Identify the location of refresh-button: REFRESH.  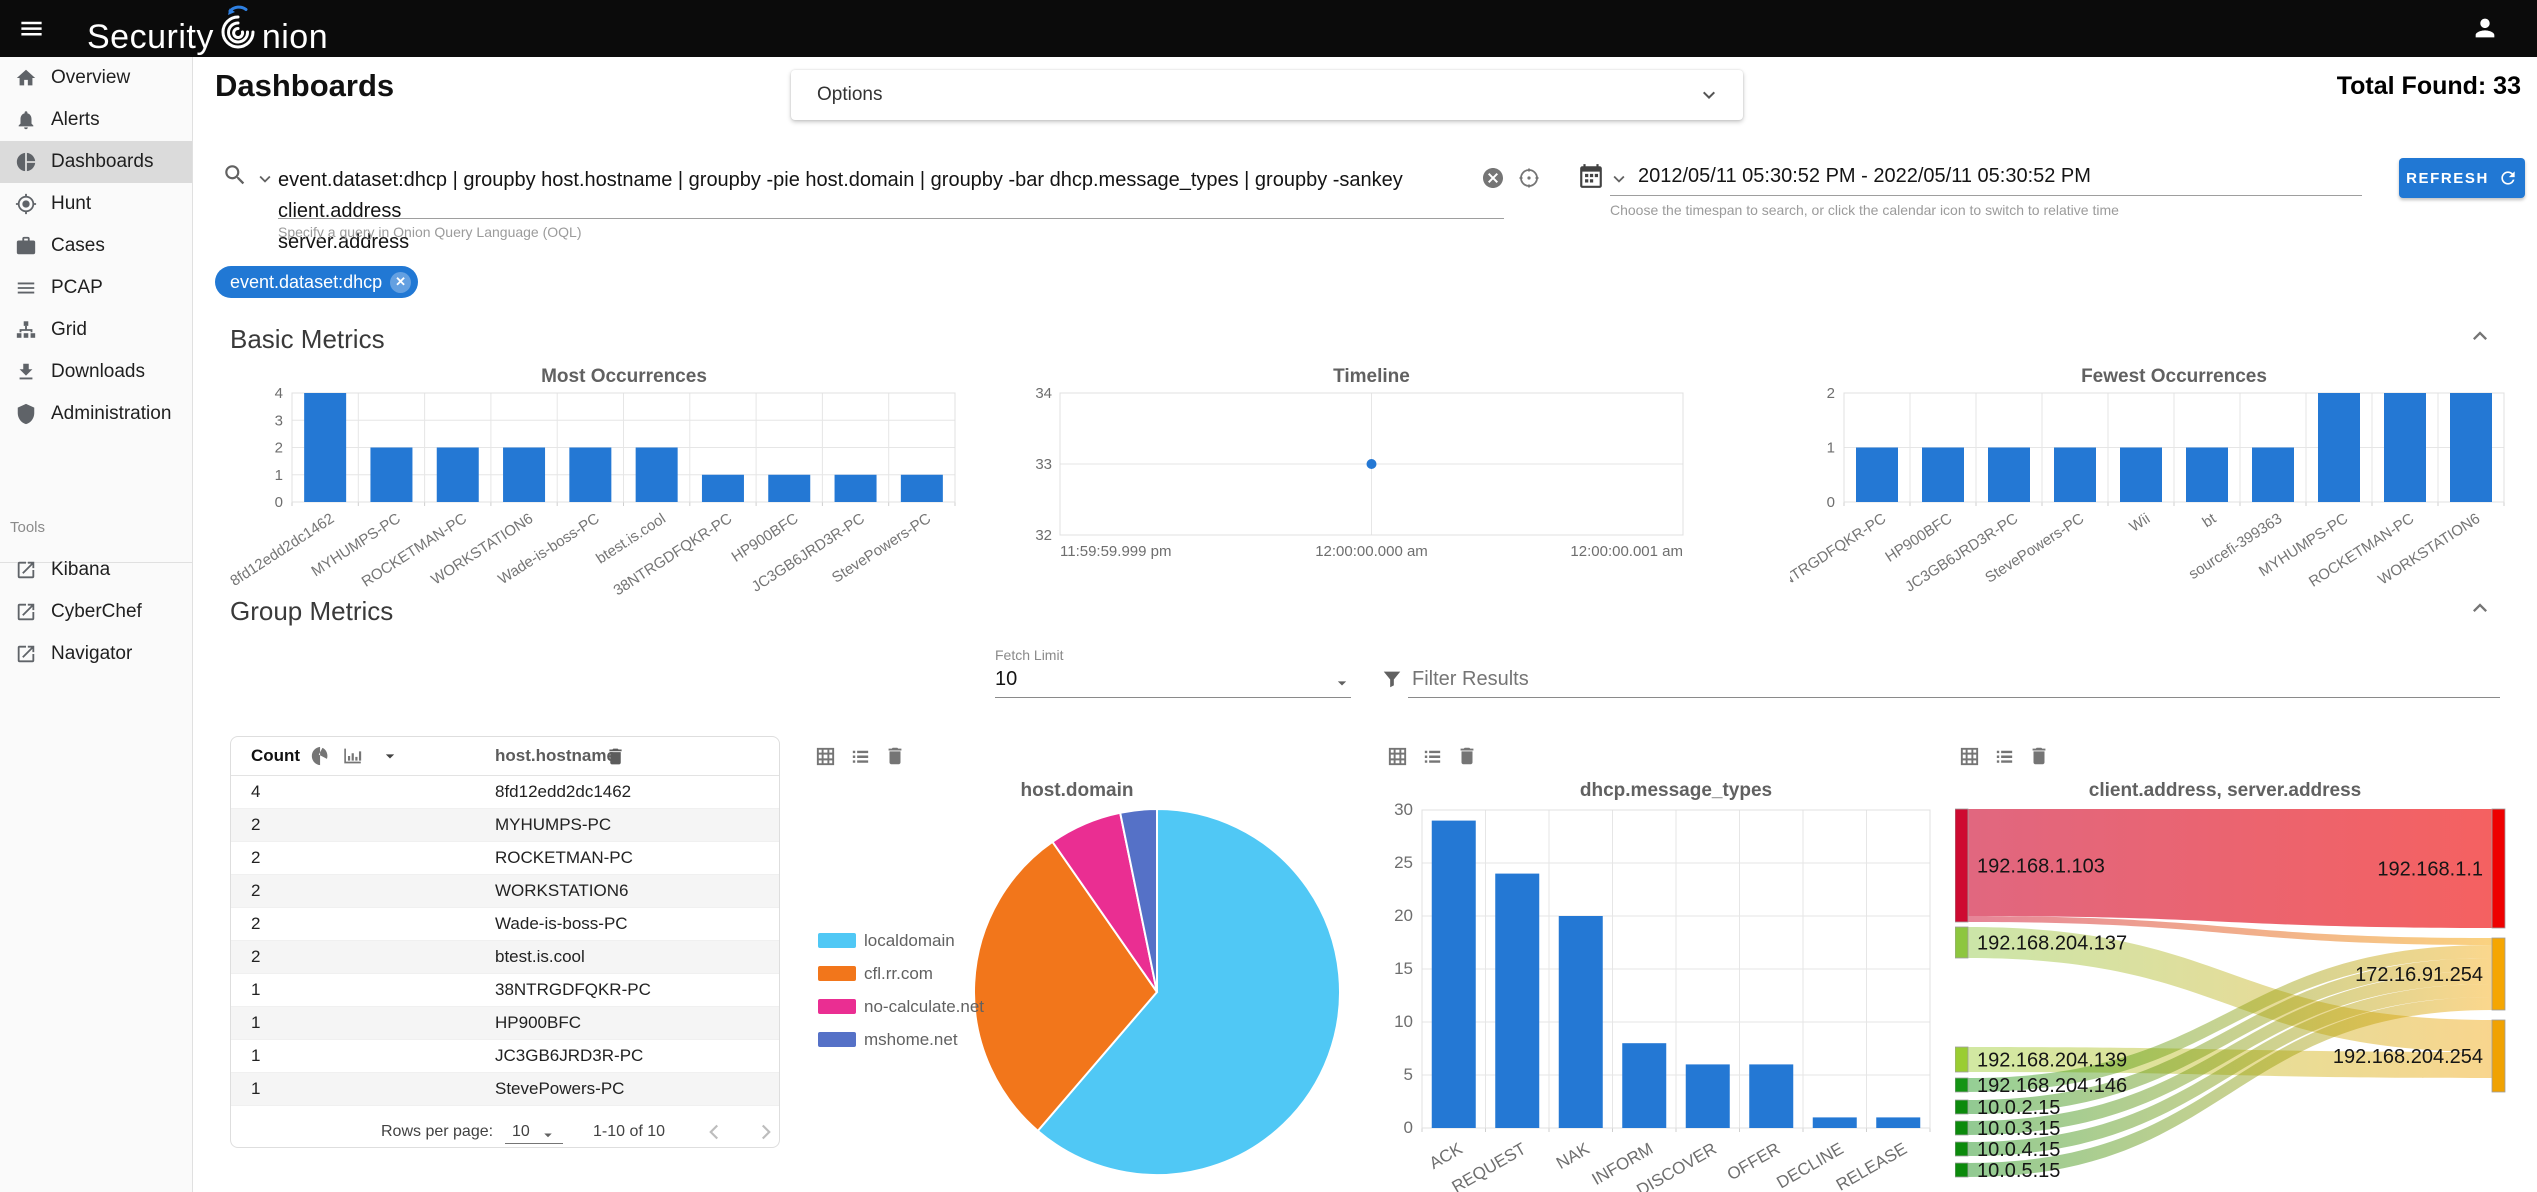
(2462, 178).